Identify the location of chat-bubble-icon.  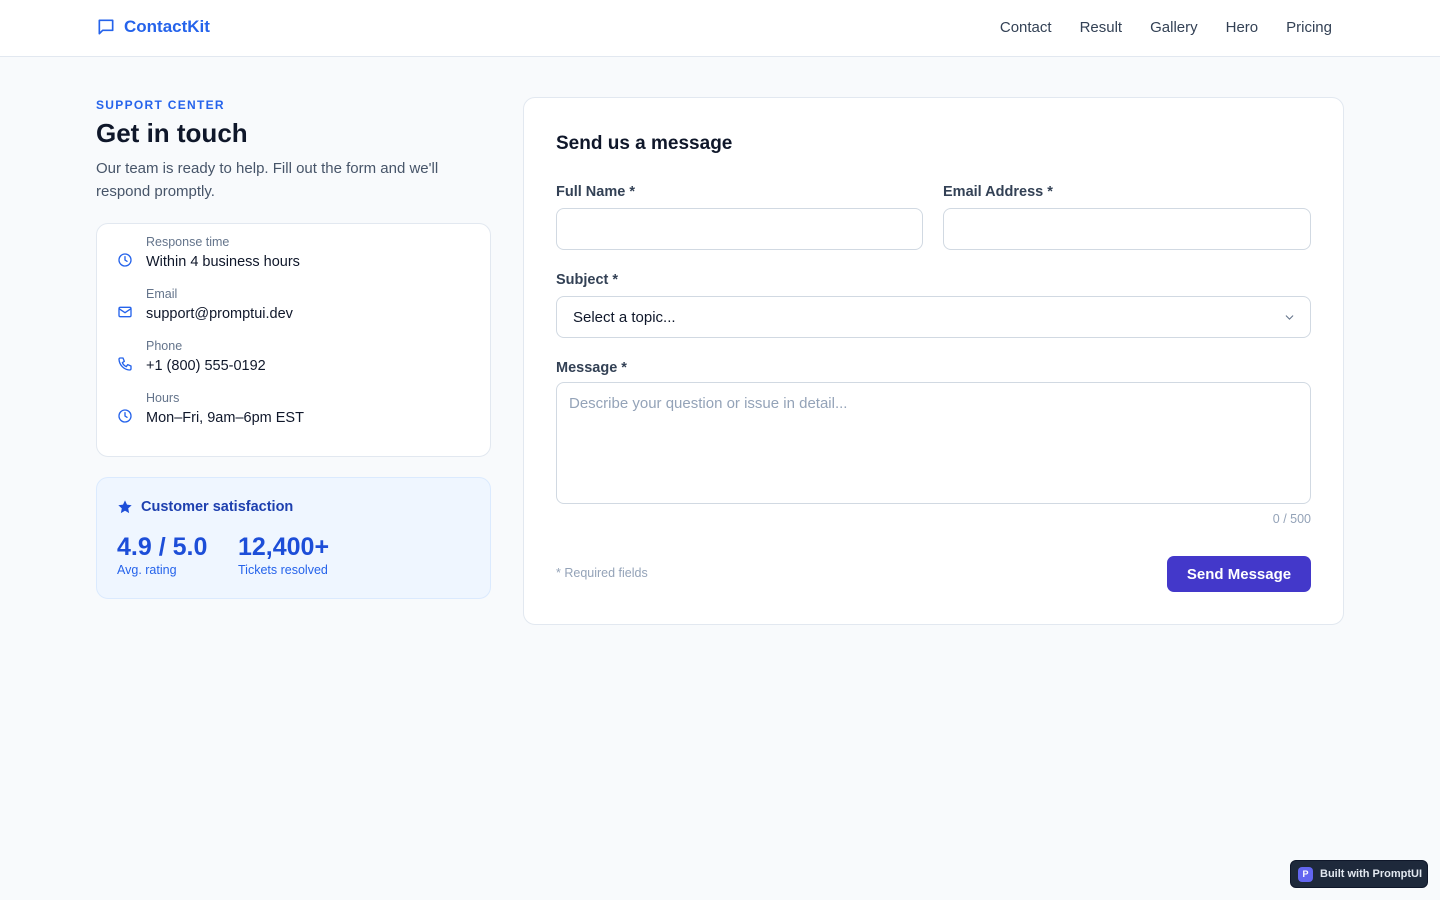
(106, 27).